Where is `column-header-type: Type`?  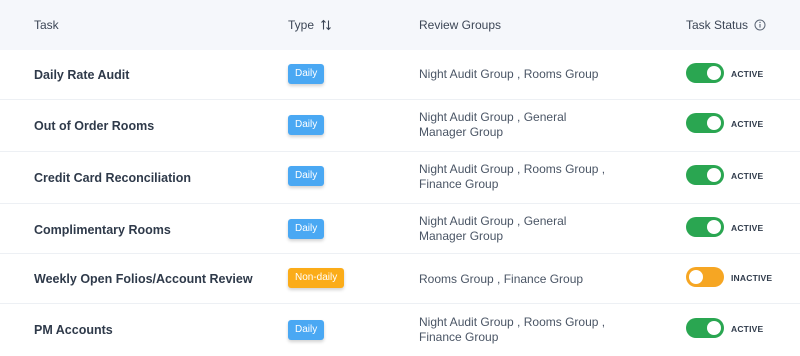 column-header-type: Type is located at coordinates (310, 25).